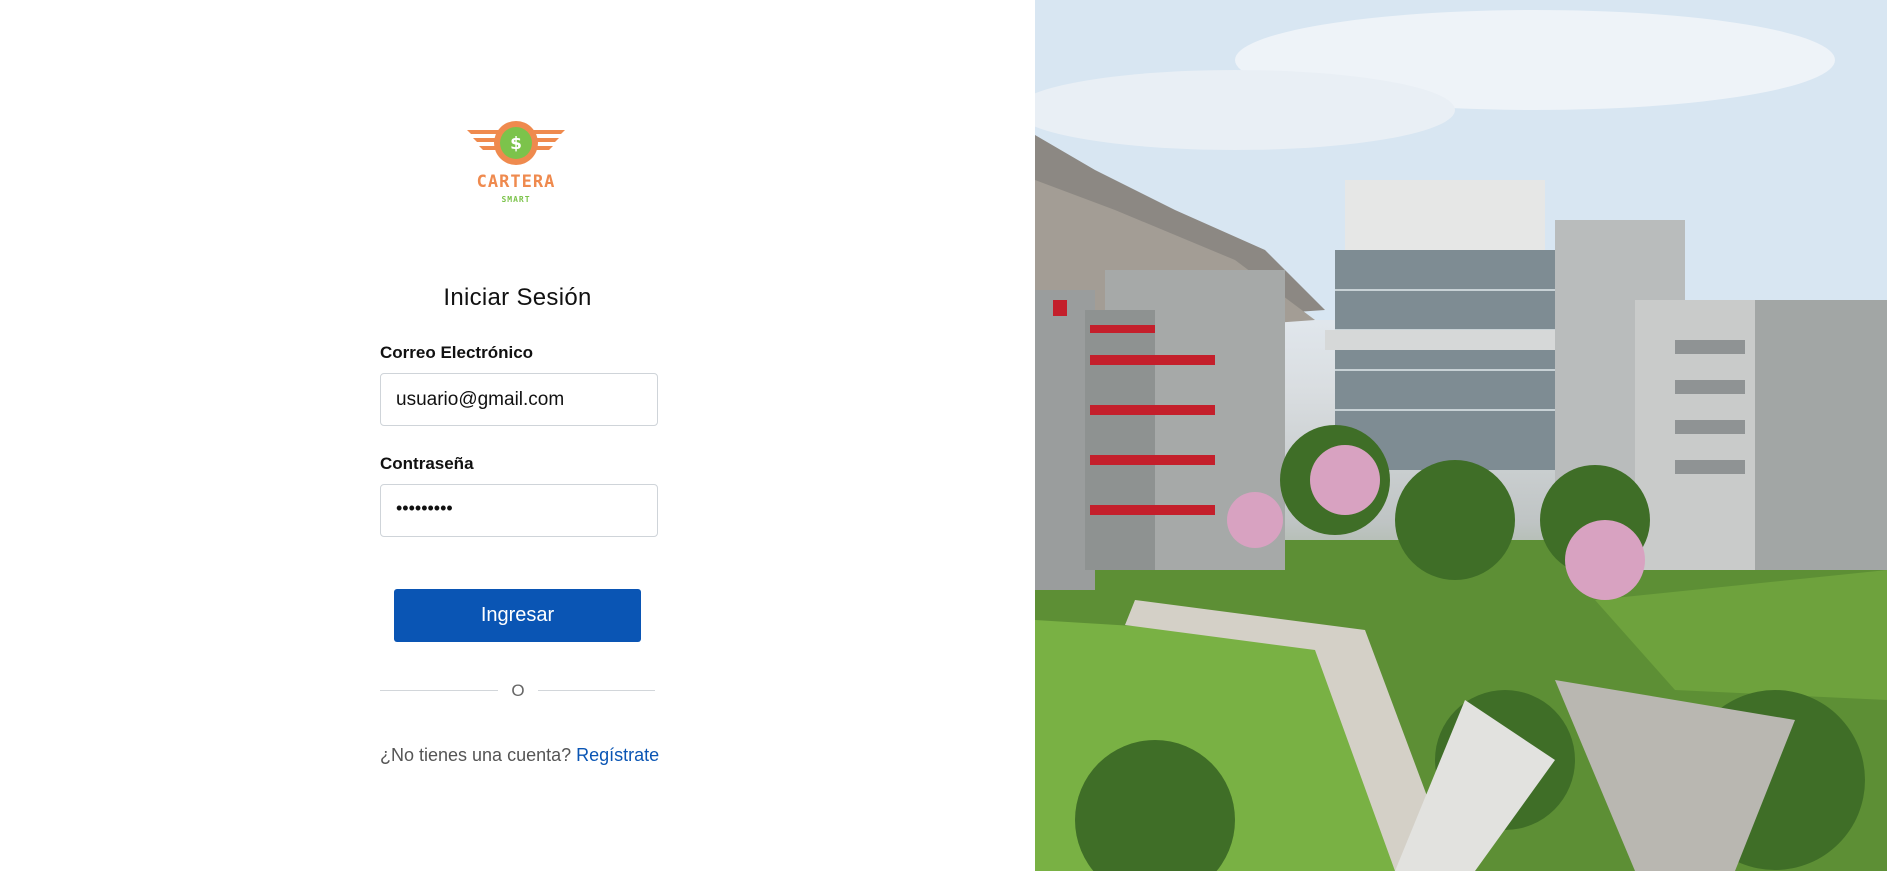 Image resolution: width=1887 pixels, height=871 pixels. I want to click on password-field: •••••••••, so click(519, 510).